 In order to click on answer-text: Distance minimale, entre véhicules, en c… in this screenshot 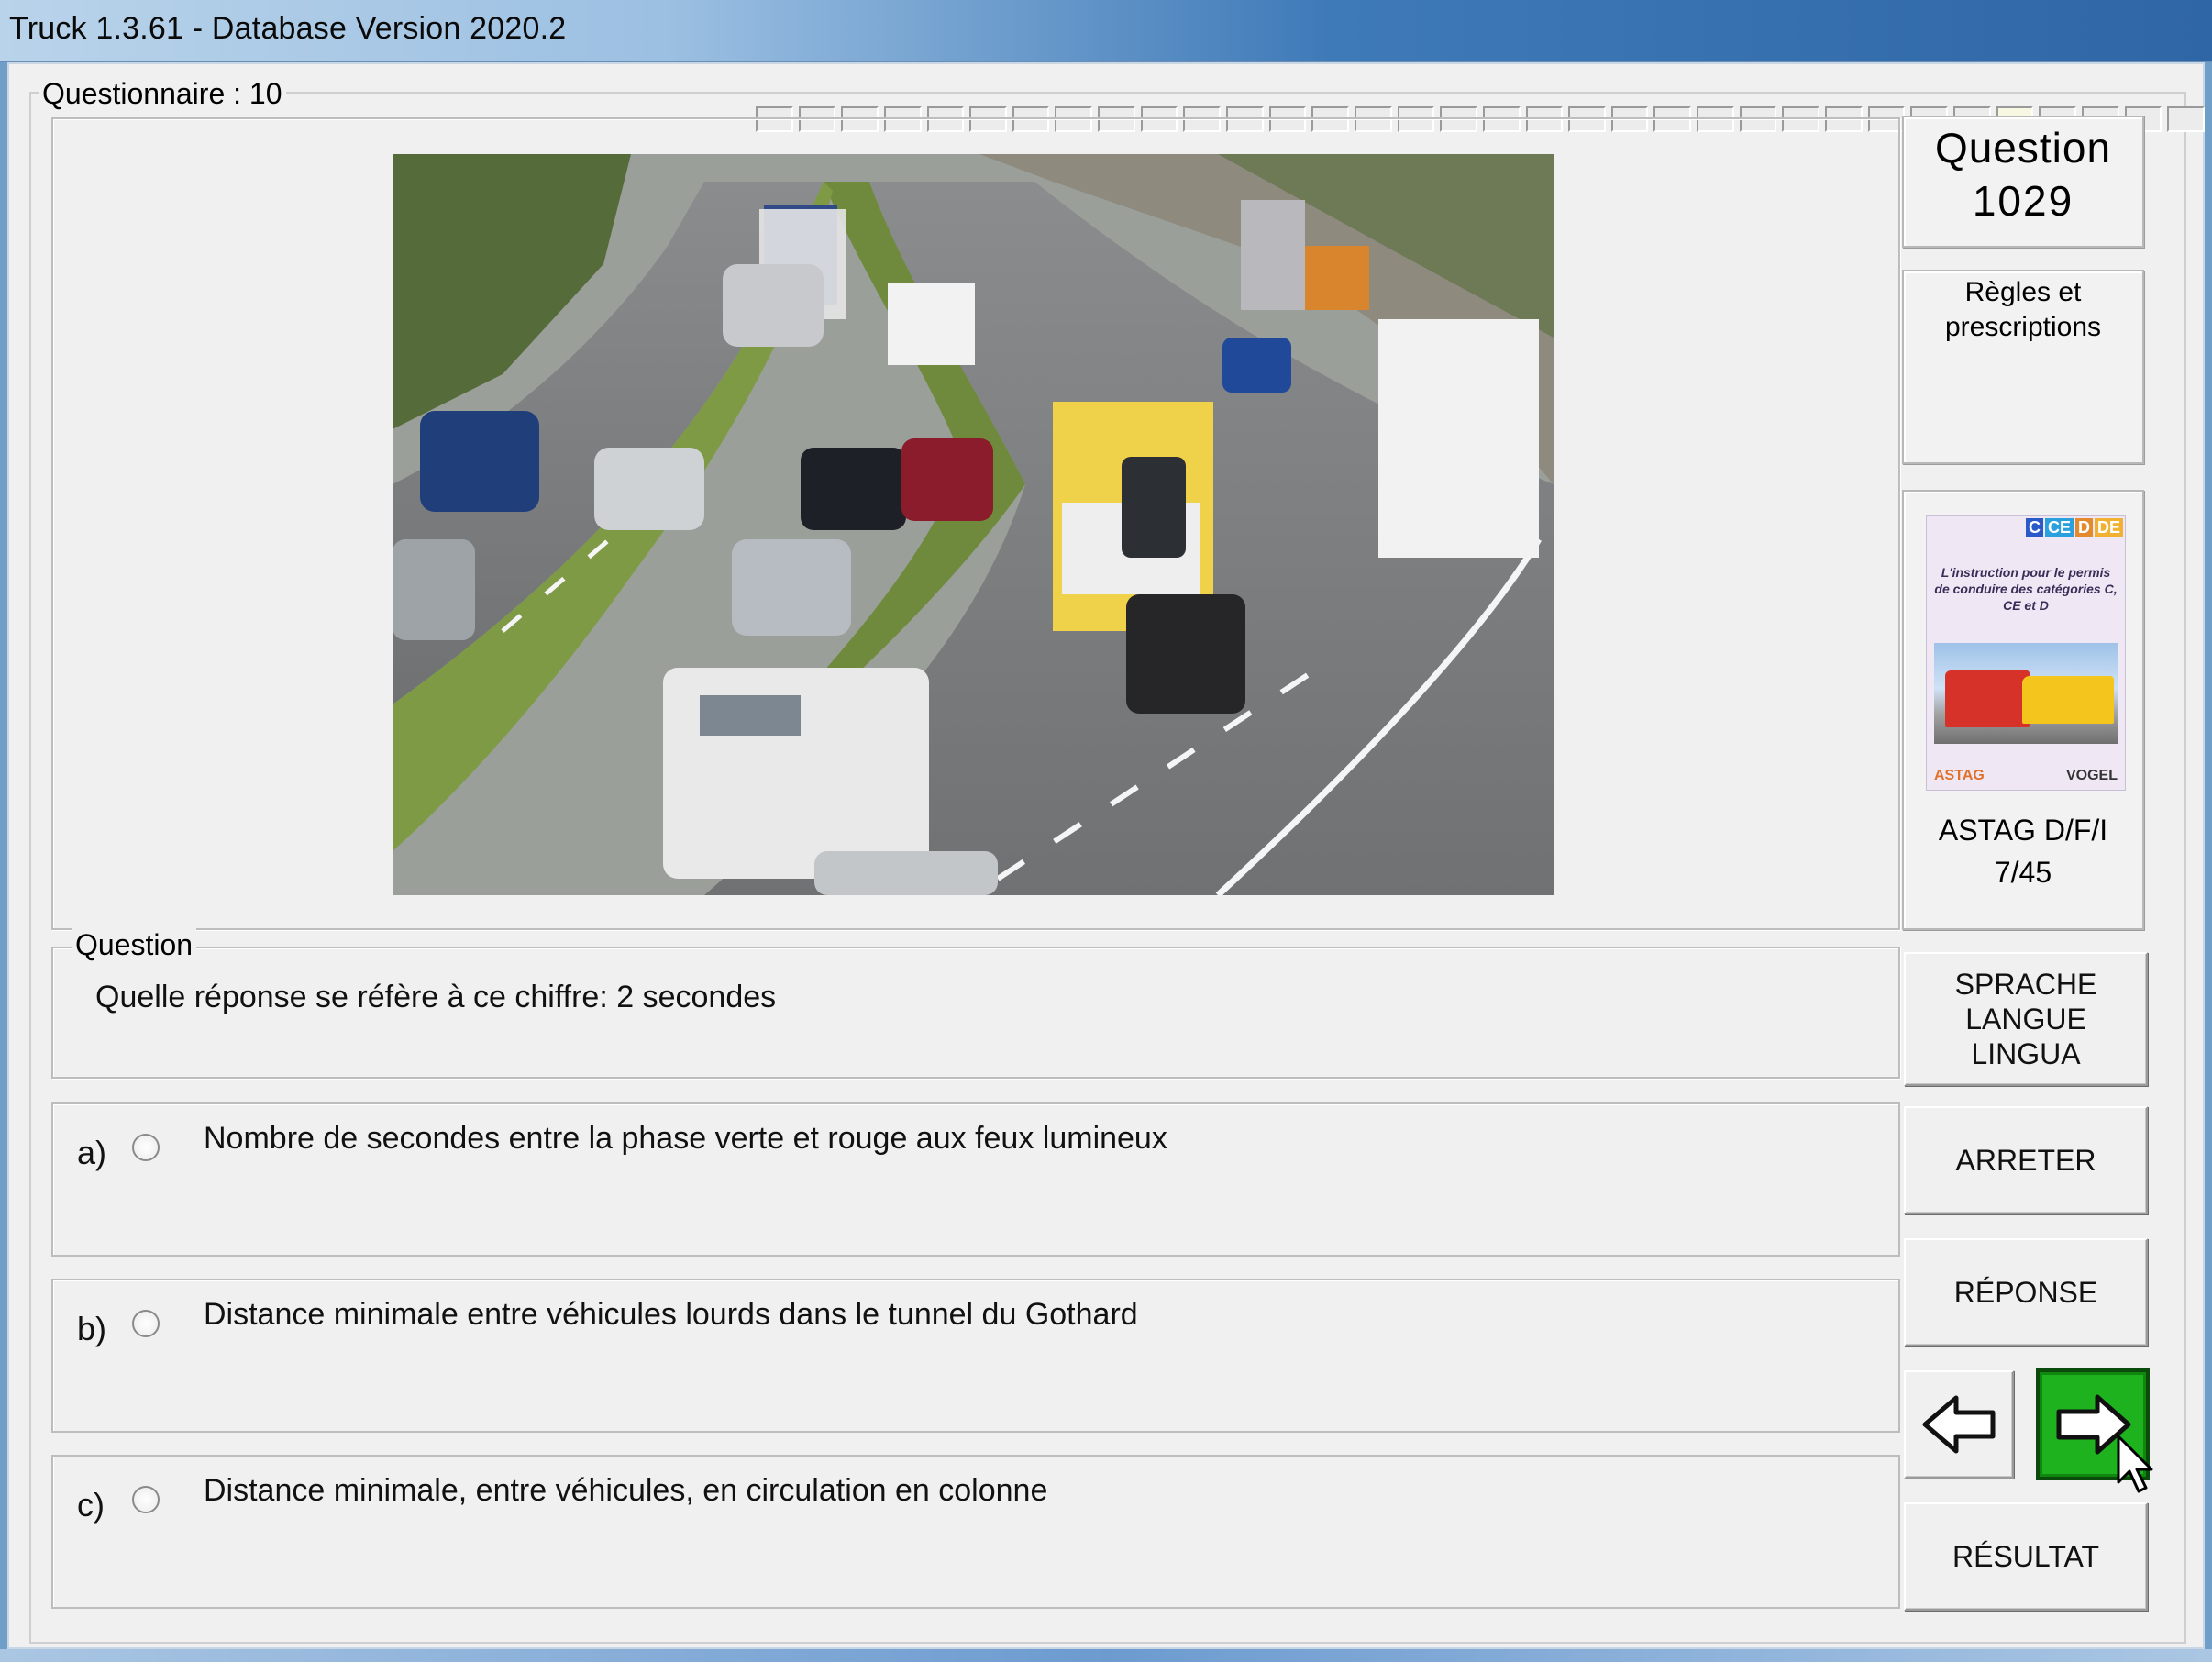, I will do `click(626, 1490)`.